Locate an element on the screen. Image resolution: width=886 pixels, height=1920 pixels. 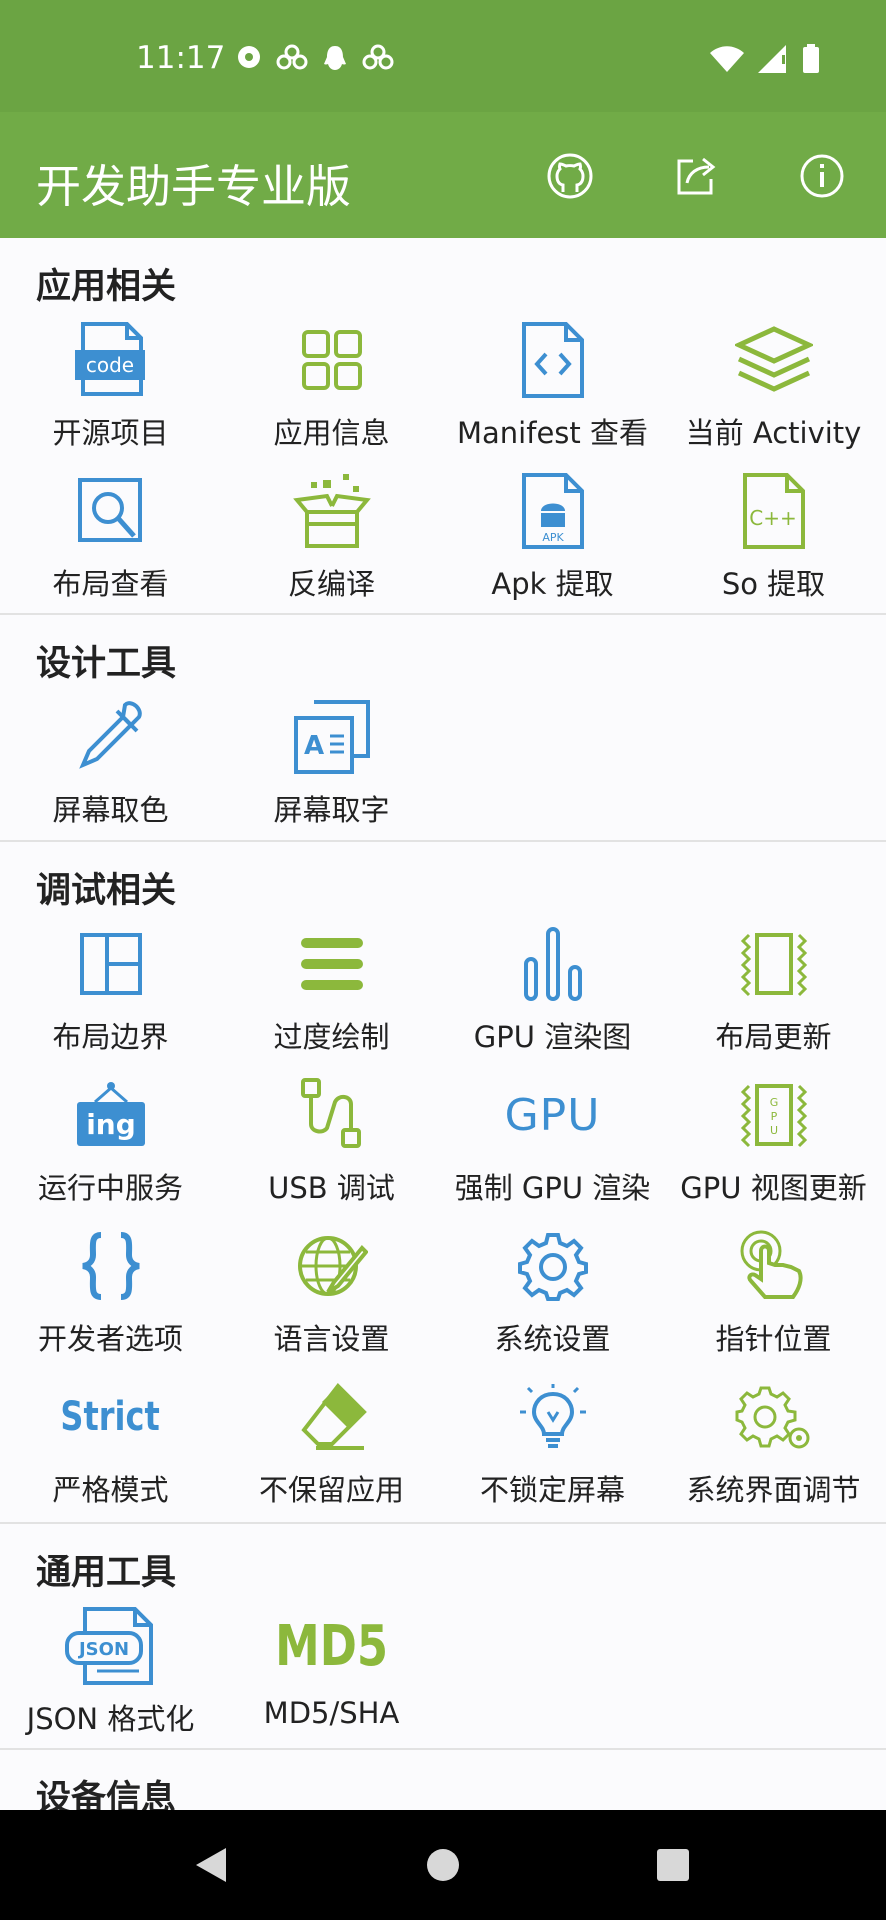
share-button is located at coordinates (696, 176).